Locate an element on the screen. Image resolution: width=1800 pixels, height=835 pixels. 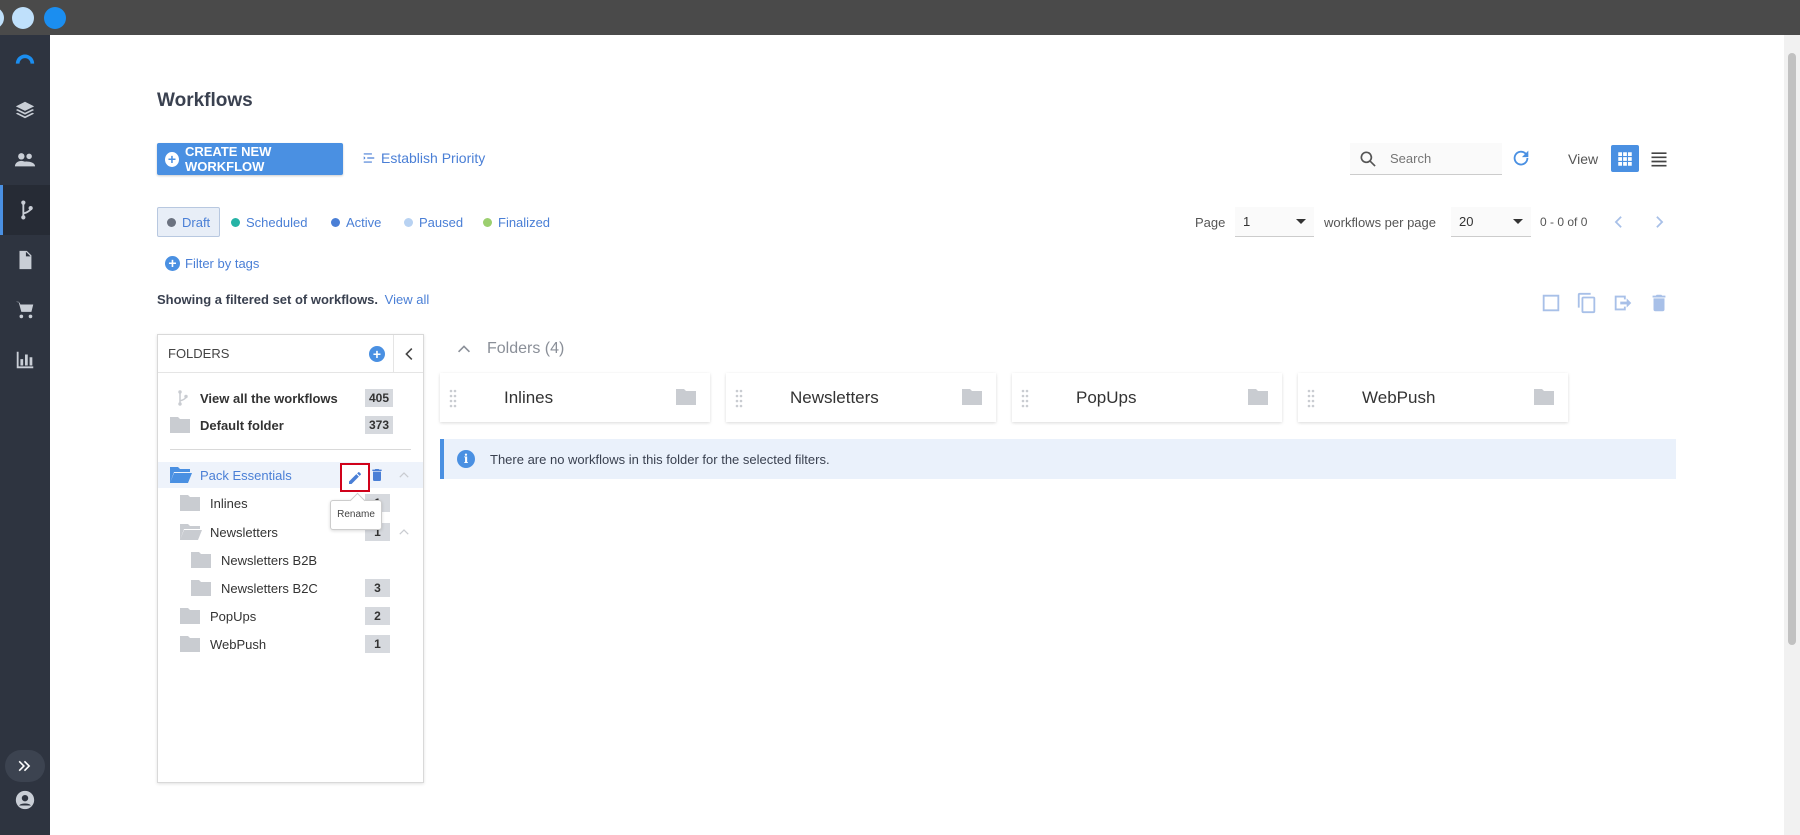
previous-page-button is located at coordinates (1618, 222).